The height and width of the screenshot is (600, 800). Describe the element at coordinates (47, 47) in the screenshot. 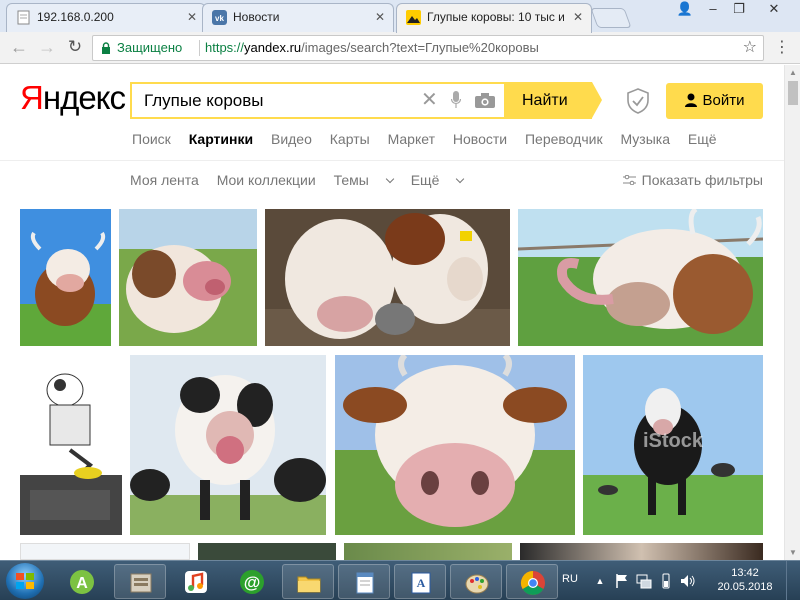

I see `forward-arrow-icon: →` at that location.